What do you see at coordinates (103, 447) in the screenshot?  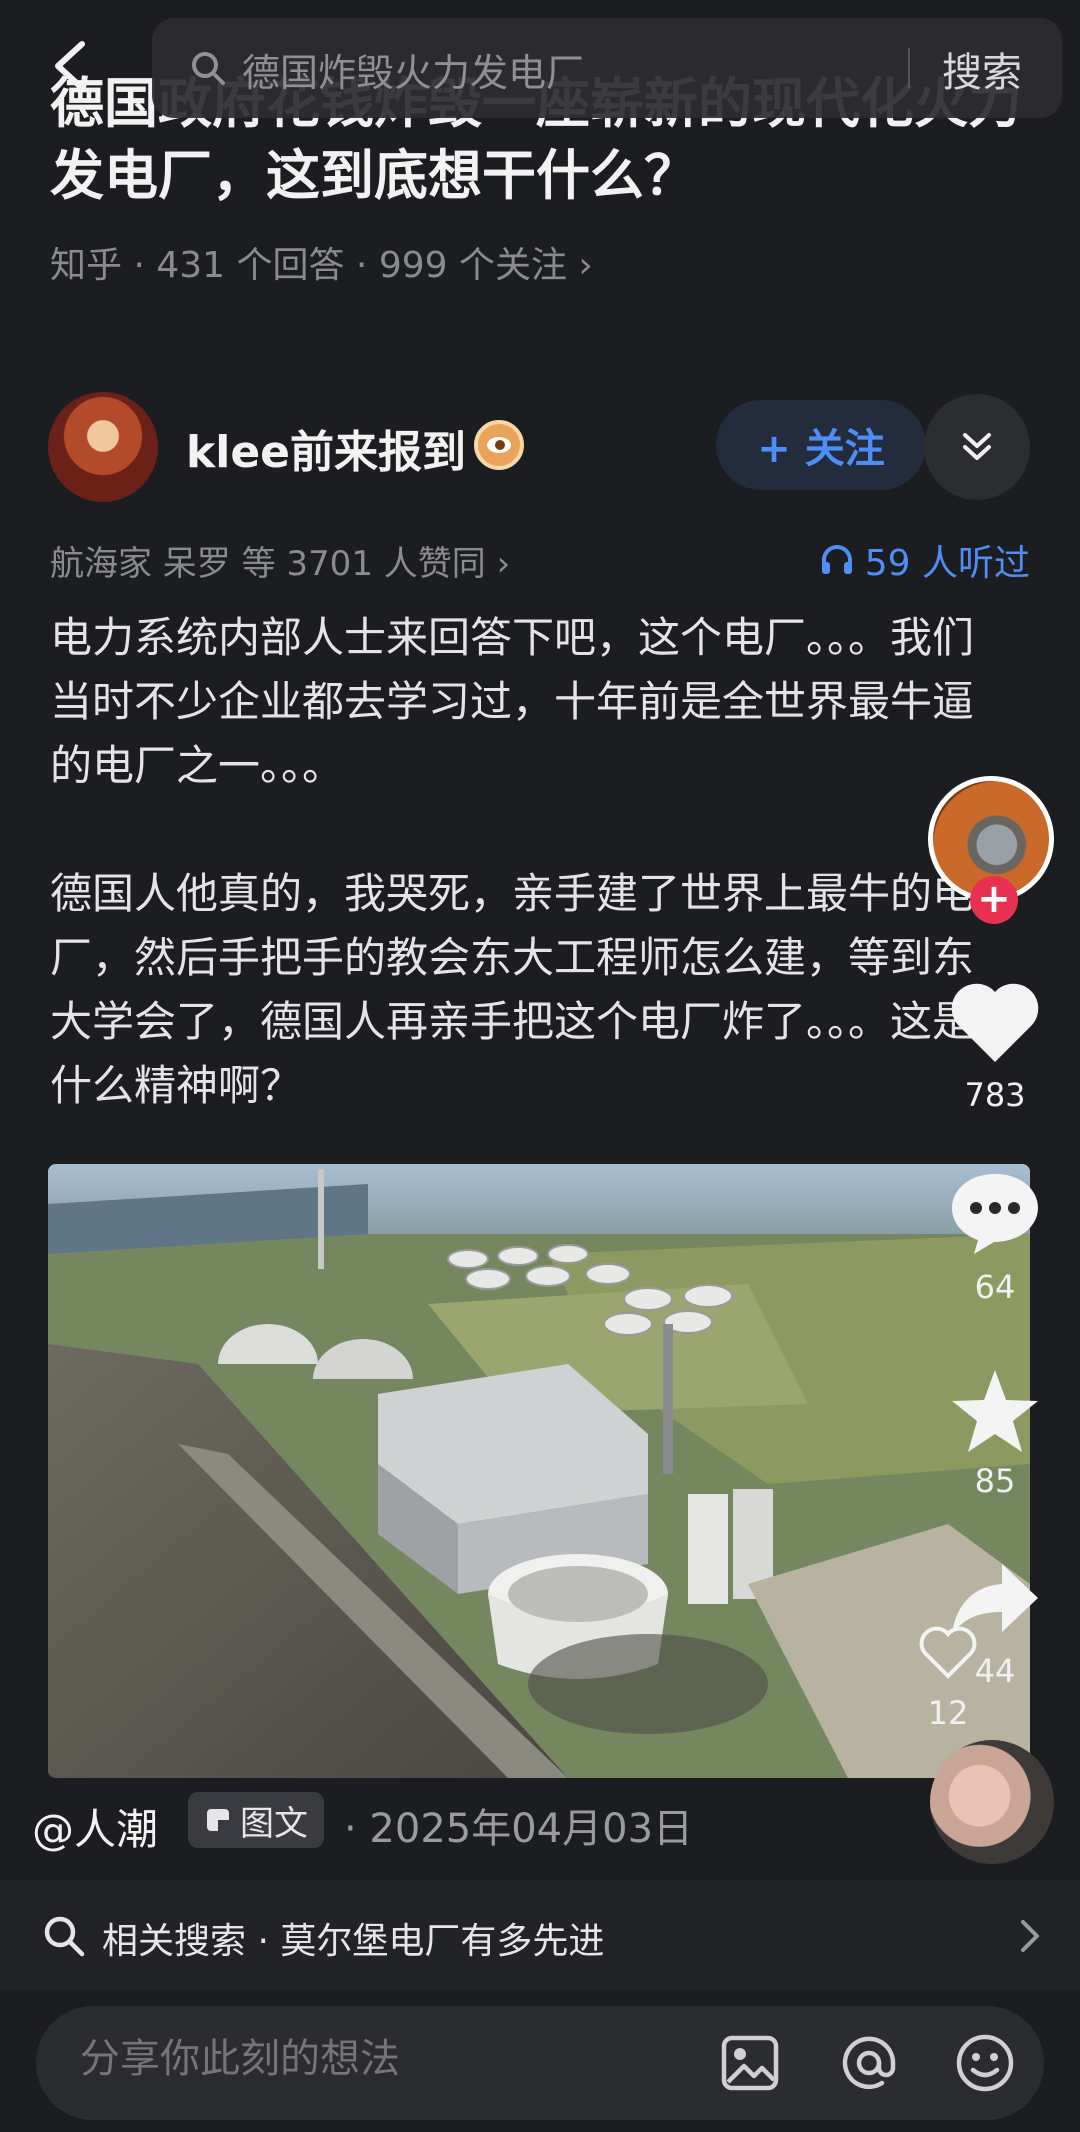 I see `author-avatar` at bounding box center [103, 447].